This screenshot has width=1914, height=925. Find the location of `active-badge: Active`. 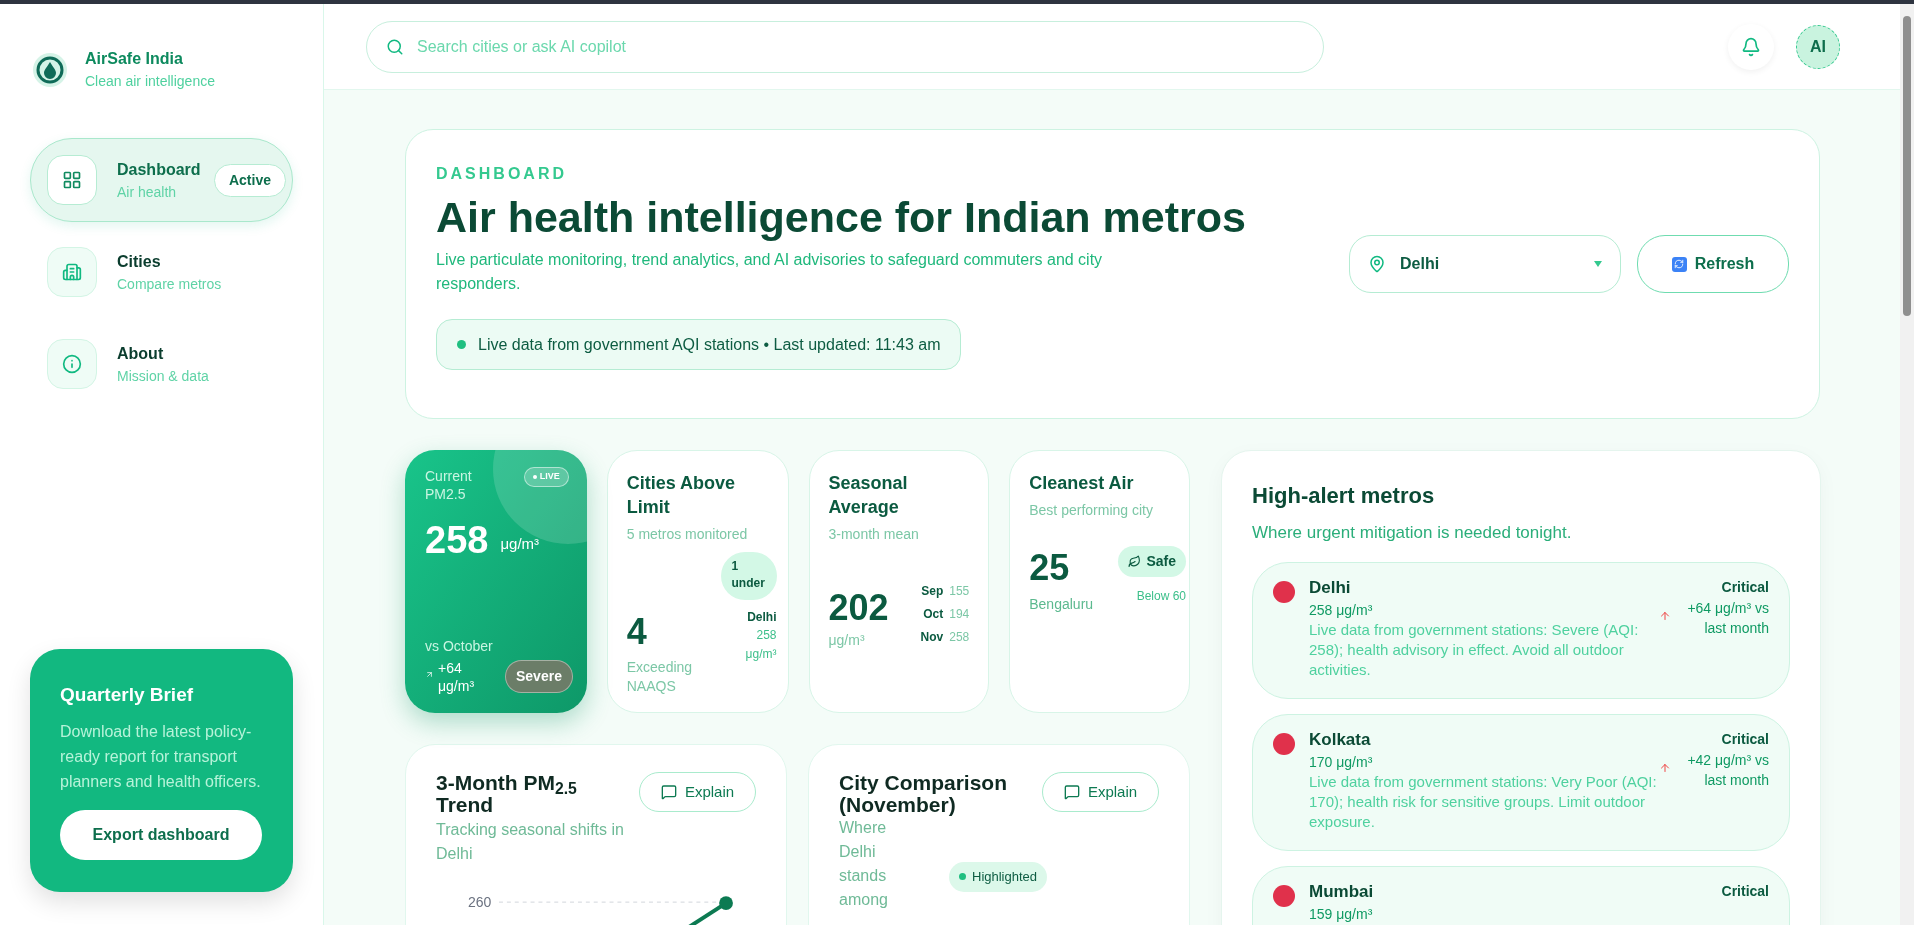

active-badge: Active is located at coordinates (249, 180).